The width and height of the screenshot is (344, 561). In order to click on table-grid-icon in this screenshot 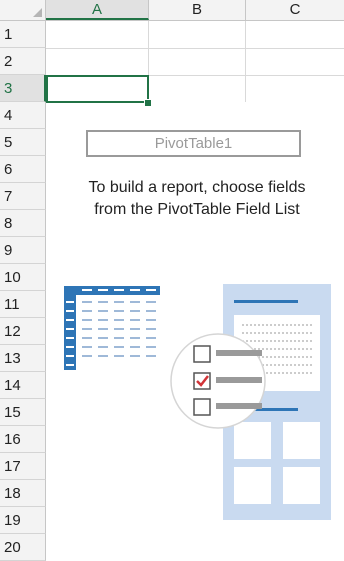, I will do `click(112, 328)`.